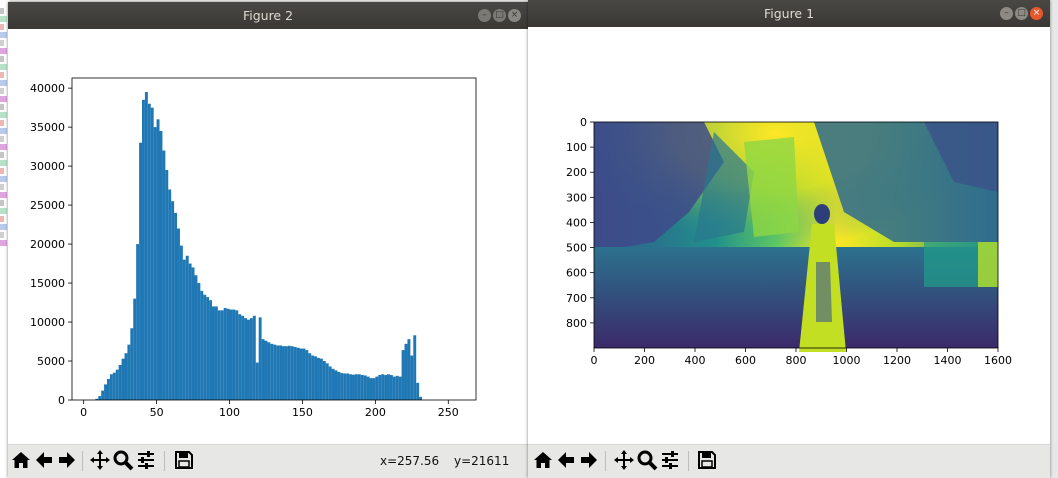 This screenshot has height=478, width=1058. Describe the element at coordinates (47, 127) in the screenshot. I see `y-tick-label: 35000` at that location.